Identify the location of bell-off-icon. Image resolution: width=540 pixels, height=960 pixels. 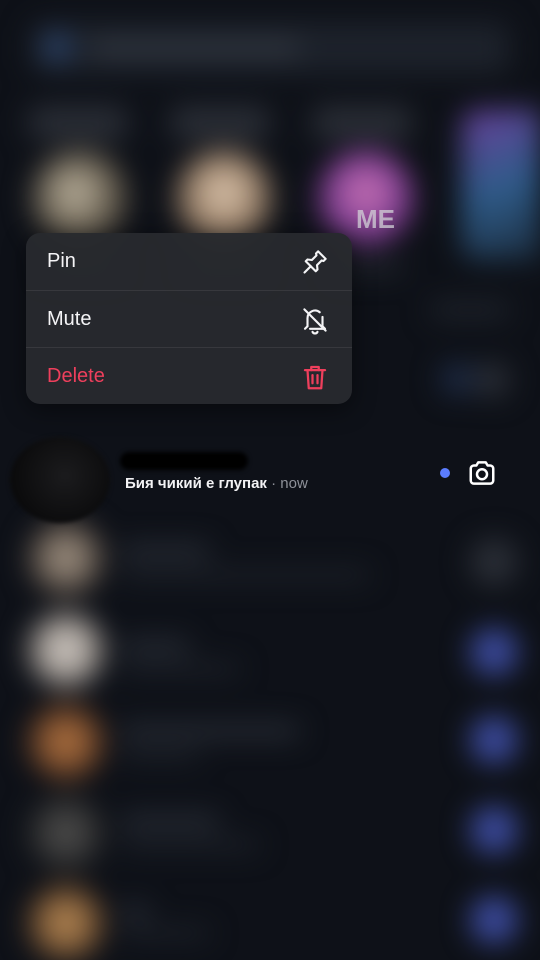
(315, 320).